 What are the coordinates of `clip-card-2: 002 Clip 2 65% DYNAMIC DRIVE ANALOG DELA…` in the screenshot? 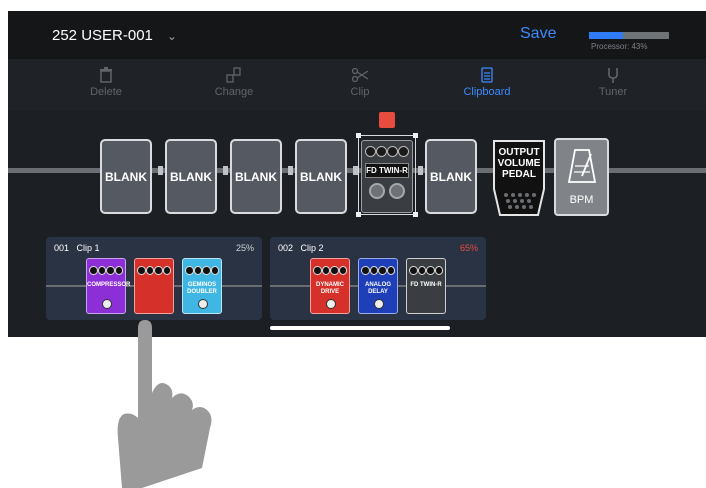 It's located at (378, 278).